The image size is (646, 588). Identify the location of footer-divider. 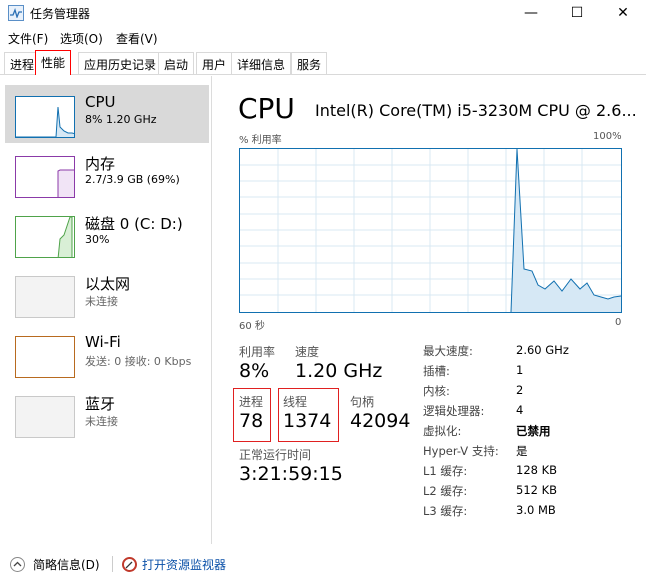
(112, 564).